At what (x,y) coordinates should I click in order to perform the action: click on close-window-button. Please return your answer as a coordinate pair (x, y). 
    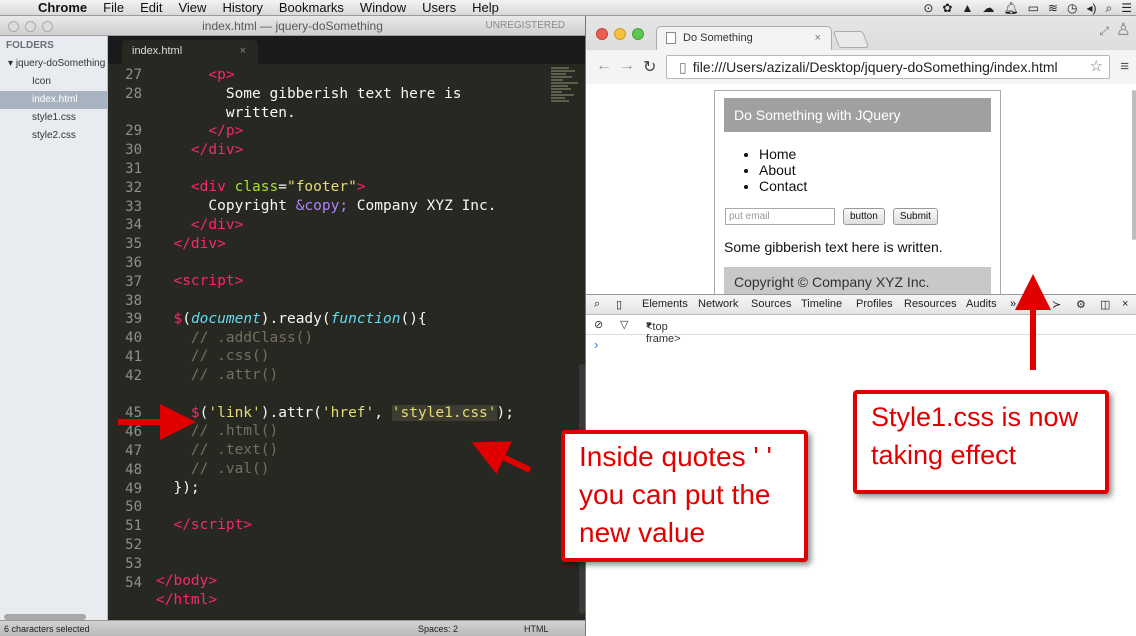
    Looking at the image, I should click on (602, 34).